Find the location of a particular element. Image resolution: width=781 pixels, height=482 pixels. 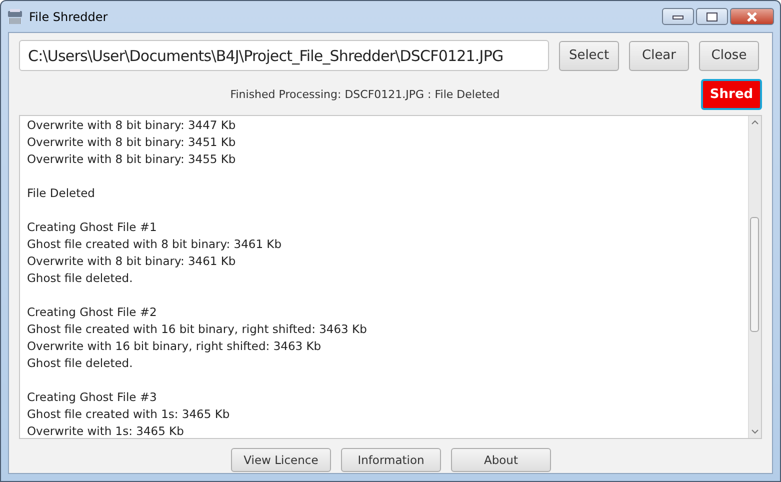

footer-button: View Licence is located at coordinates (281, 460).